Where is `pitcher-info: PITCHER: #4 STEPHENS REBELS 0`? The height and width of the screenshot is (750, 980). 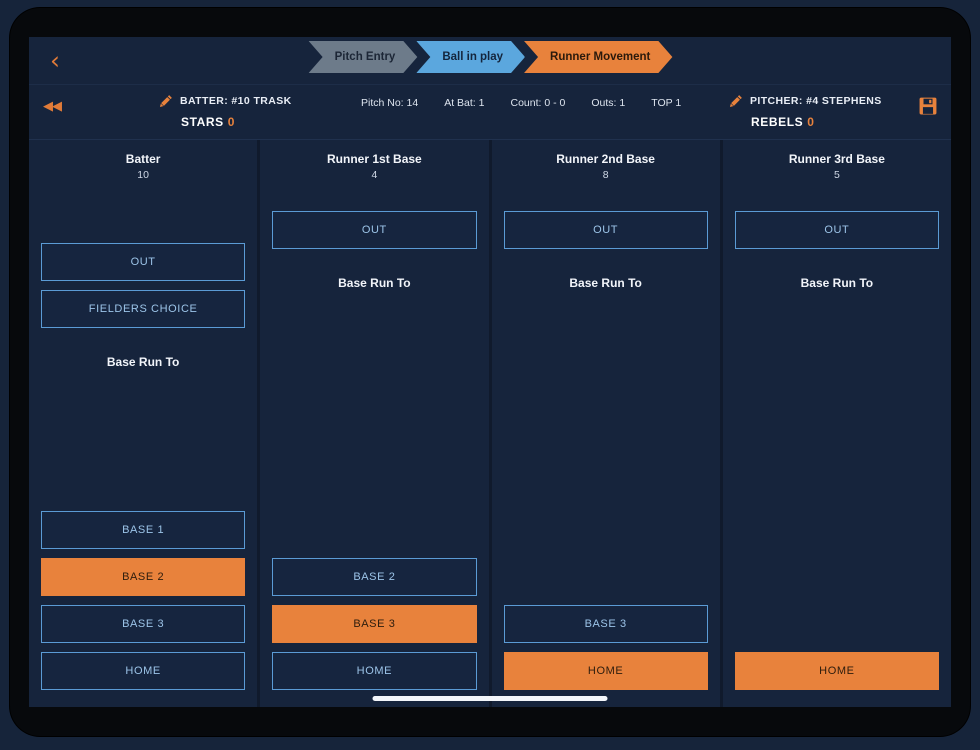
pitcher-info: PITCHER: #4 STEPHENS REBELS 0 is located at coordinates (805, 110).